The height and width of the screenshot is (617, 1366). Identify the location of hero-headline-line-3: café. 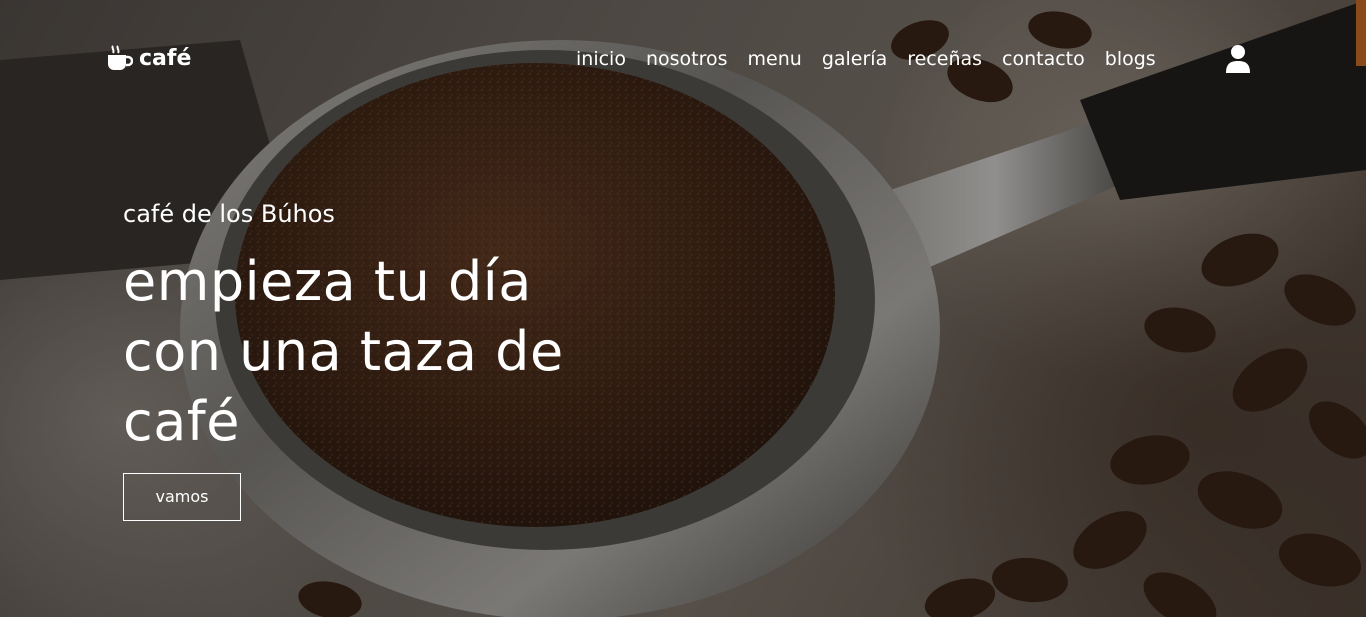
(182, 421).